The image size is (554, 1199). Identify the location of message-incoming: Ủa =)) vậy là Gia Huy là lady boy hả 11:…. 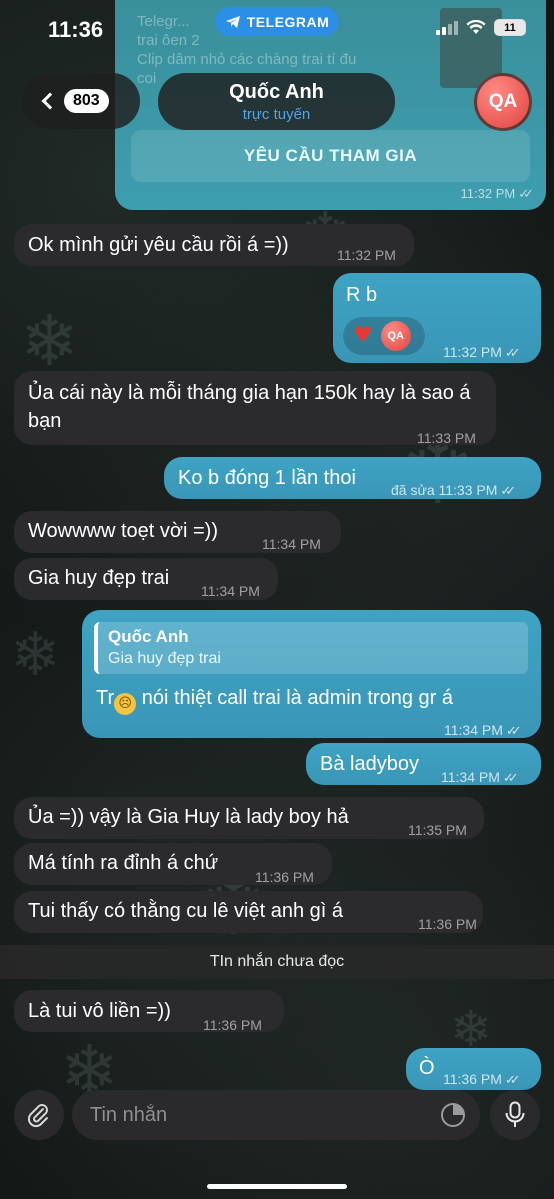
(249, 818).